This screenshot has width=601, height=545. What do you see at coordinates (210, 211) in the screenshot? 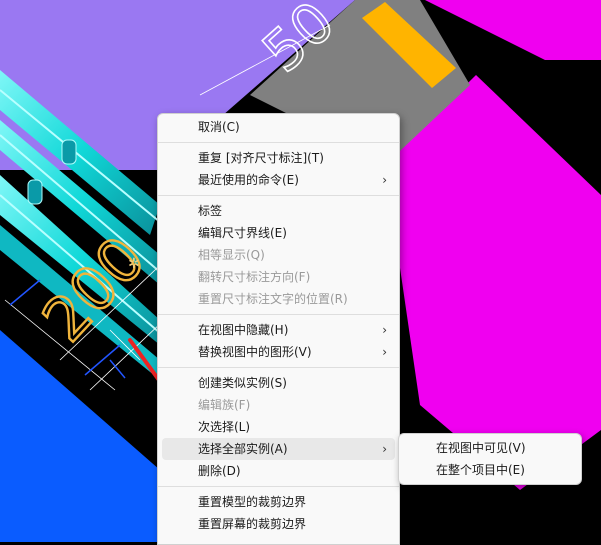
I see `menu-item-label: 标签` at bounding box center [210, 211].